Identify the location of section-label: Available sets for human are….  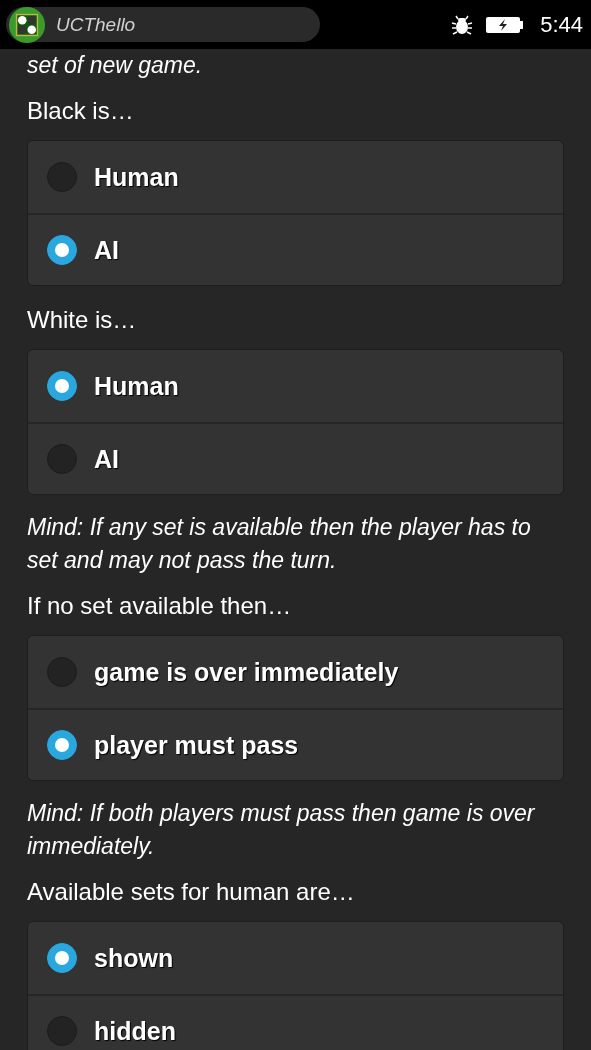
(191, 892).